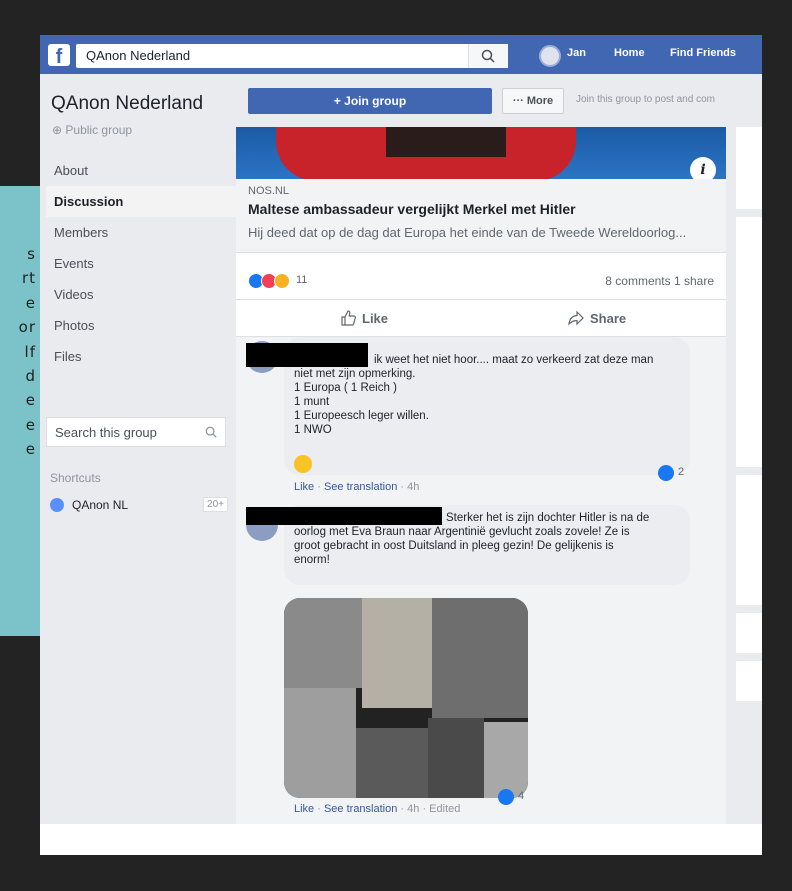  What do you see at coordinates (127, 104) in the screenshot?
I see `group-title: QAnon Nederland` at bounding box center [127, 104].